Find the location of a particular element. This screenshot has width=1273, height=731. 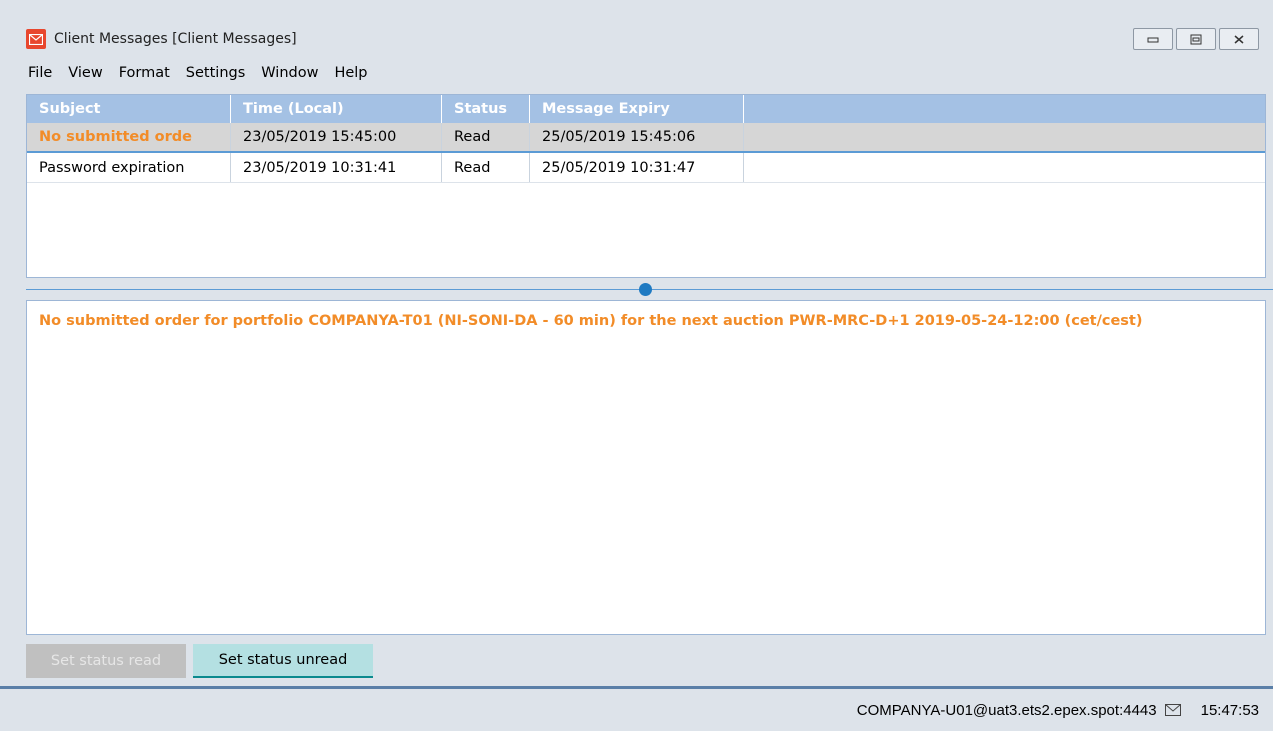

menu-view: View is located at coordinates (85, 73).